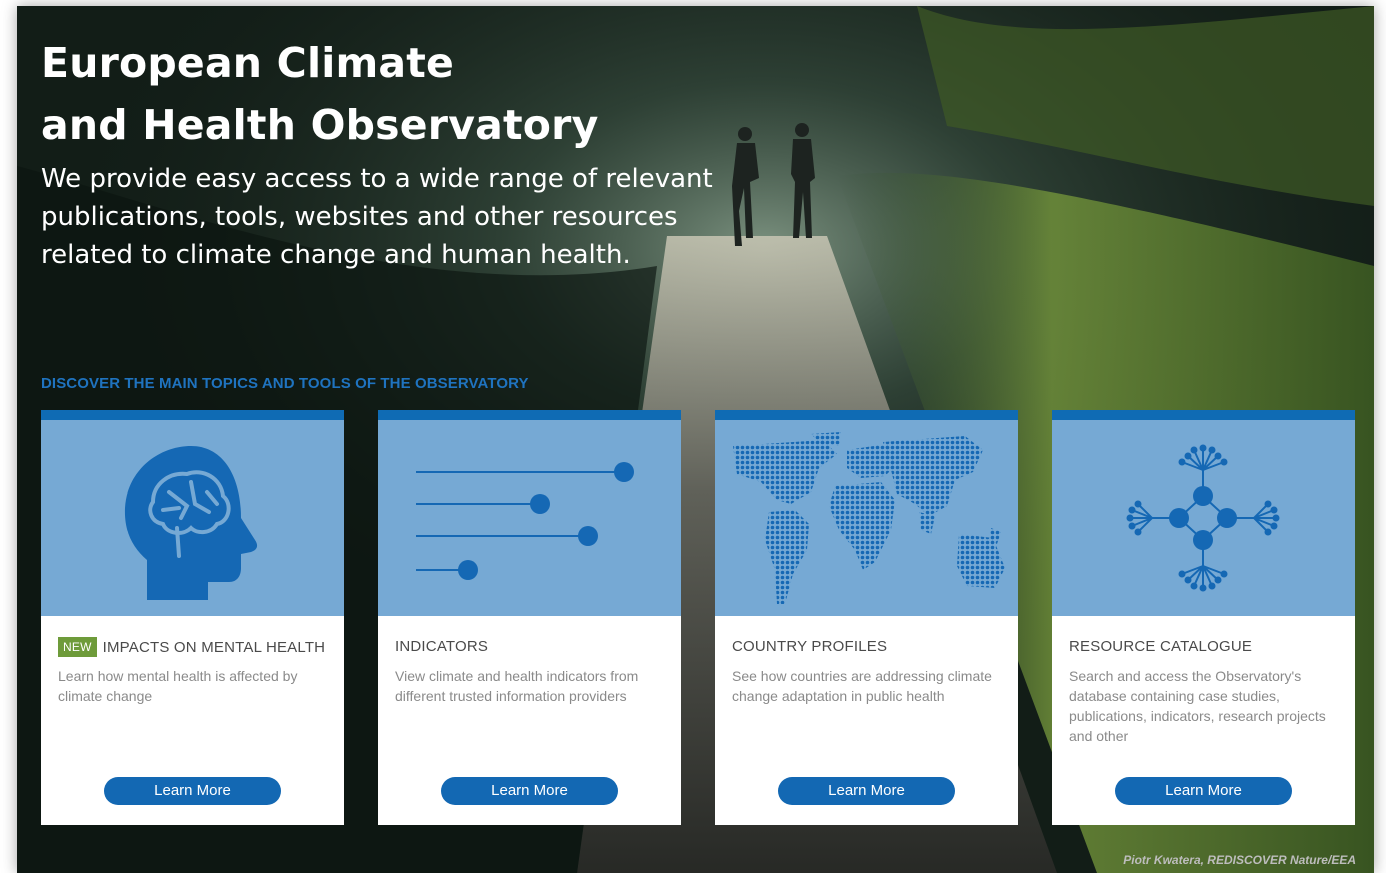 Image resolution: width=1386 pixels, height=873 pixels. Describe the element at coordinates (869, 518) in the screenshot. I see `dotted-world-map-icon` at that location.